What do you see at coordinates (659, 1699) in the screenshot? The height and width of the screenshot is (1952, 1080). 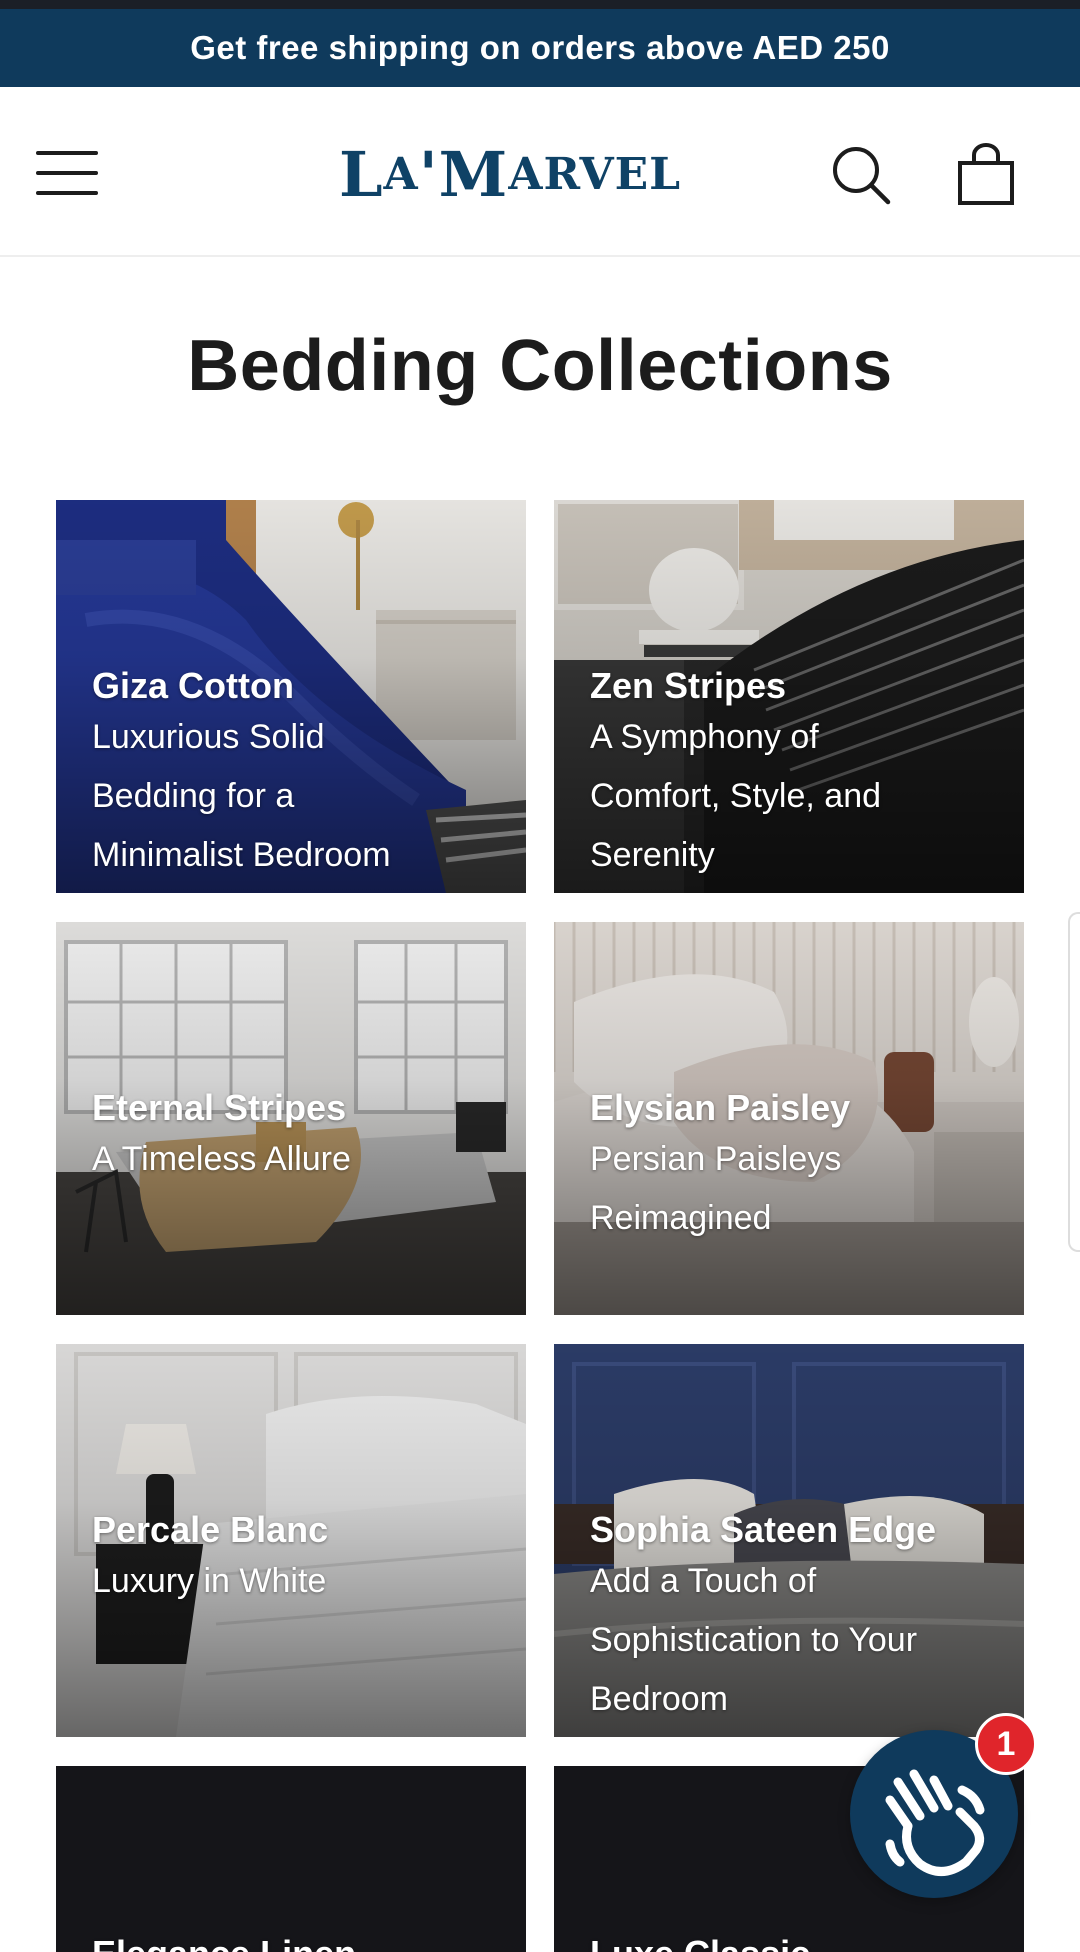 I see `collection-subtitle-line: Bedroom` at bounding box center [659, 1699].